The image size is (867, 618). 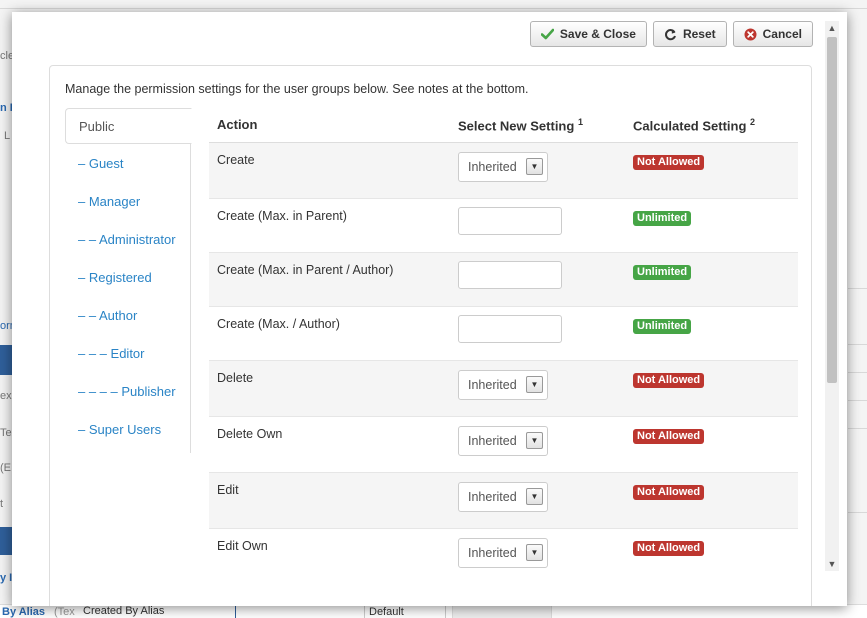 I want to click on bg-cell-field: Created By Alias, so click(x=158, y=611).